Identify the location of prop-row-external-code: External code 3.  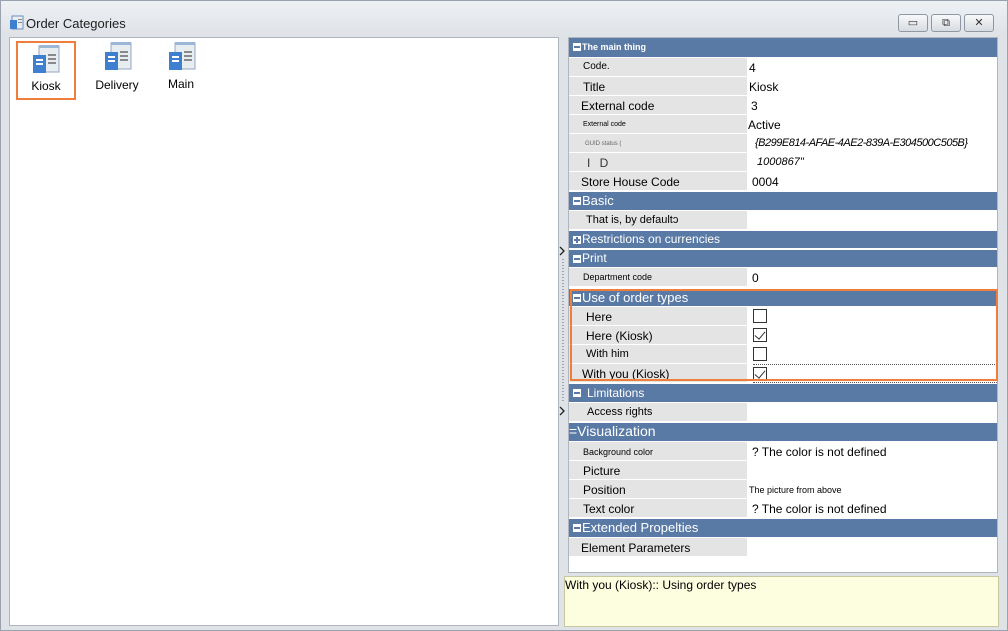
(783, 105).